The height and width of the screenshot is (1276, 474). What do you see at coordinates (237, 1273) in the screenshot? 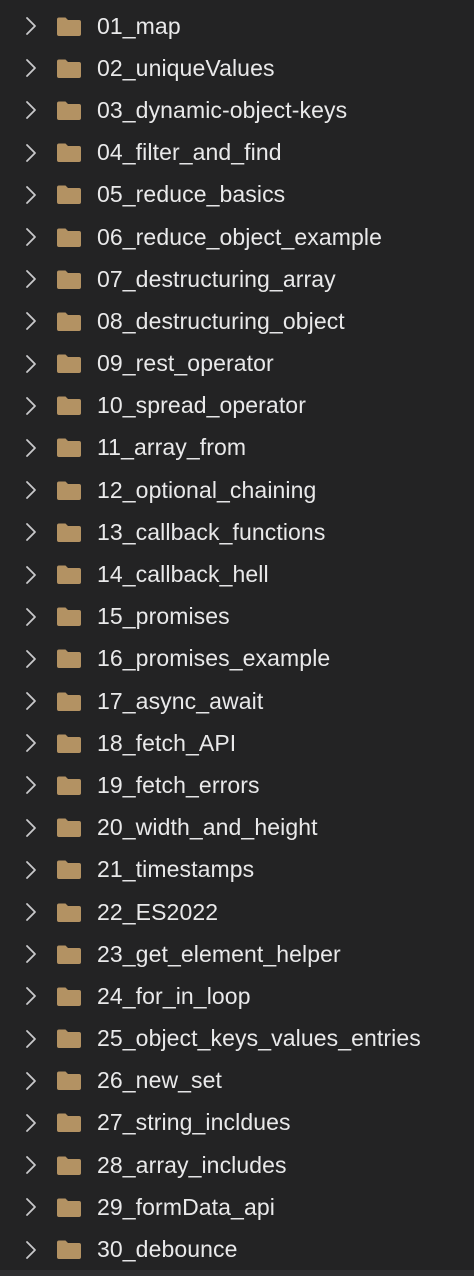
I see `horizontal-scrollbar` at bounding box center [237, 1273].